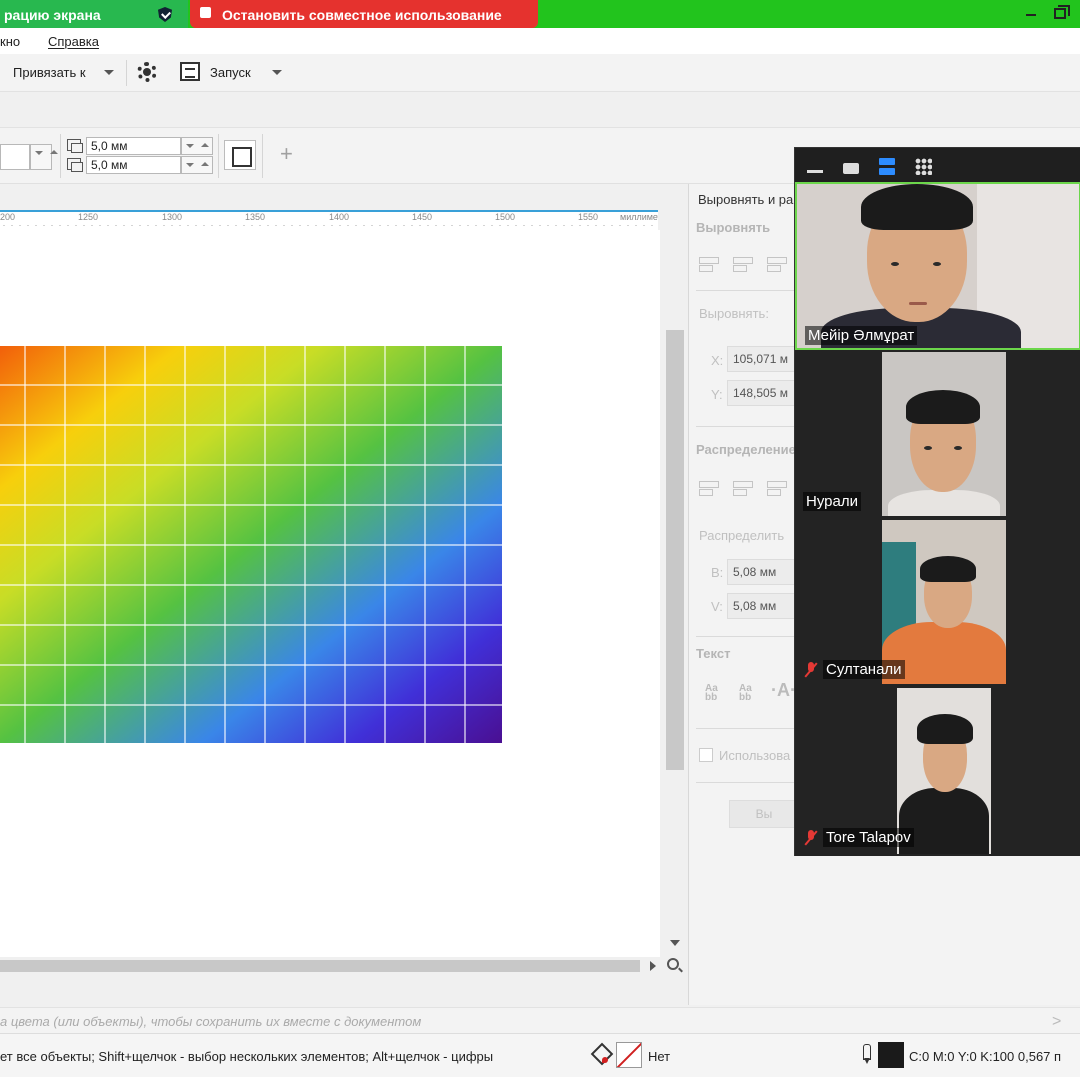 The width and height of the screenshot is (1080, 1077). Describe the element at coordinates (937, 165) in the screenshot. I see `participants-header` at that location.